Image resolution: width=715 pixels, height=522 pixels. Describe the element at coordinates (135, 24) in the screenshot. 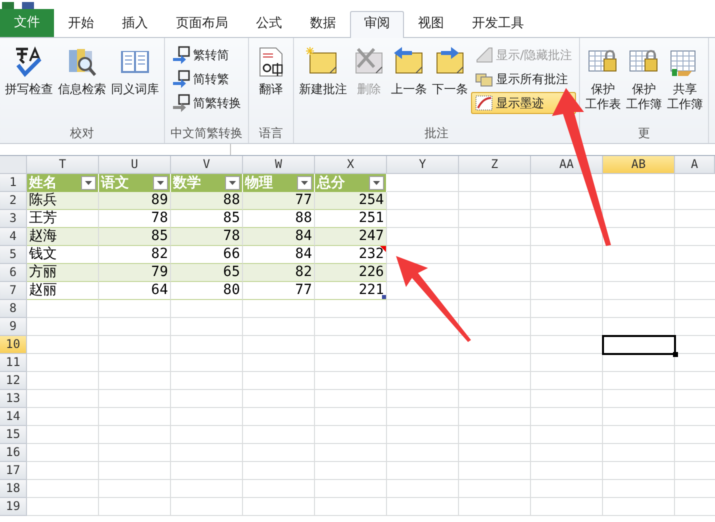

I see `ribbon-tab: 插入` at that location.